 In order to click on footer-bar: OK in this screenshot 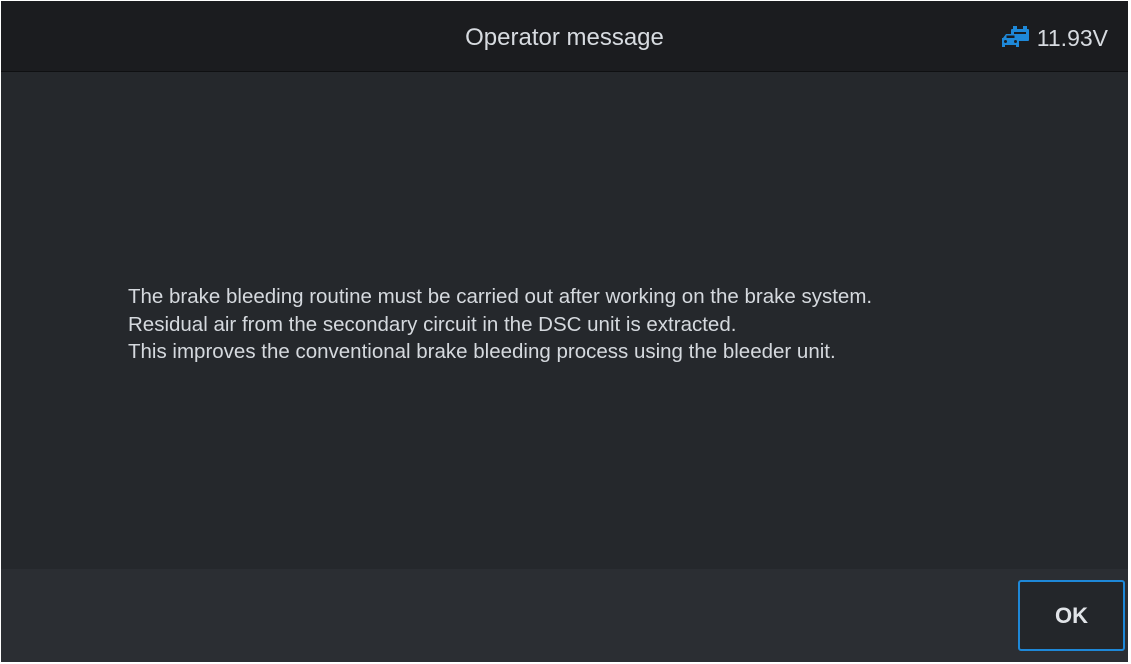, I will do `click(564, 615)`.